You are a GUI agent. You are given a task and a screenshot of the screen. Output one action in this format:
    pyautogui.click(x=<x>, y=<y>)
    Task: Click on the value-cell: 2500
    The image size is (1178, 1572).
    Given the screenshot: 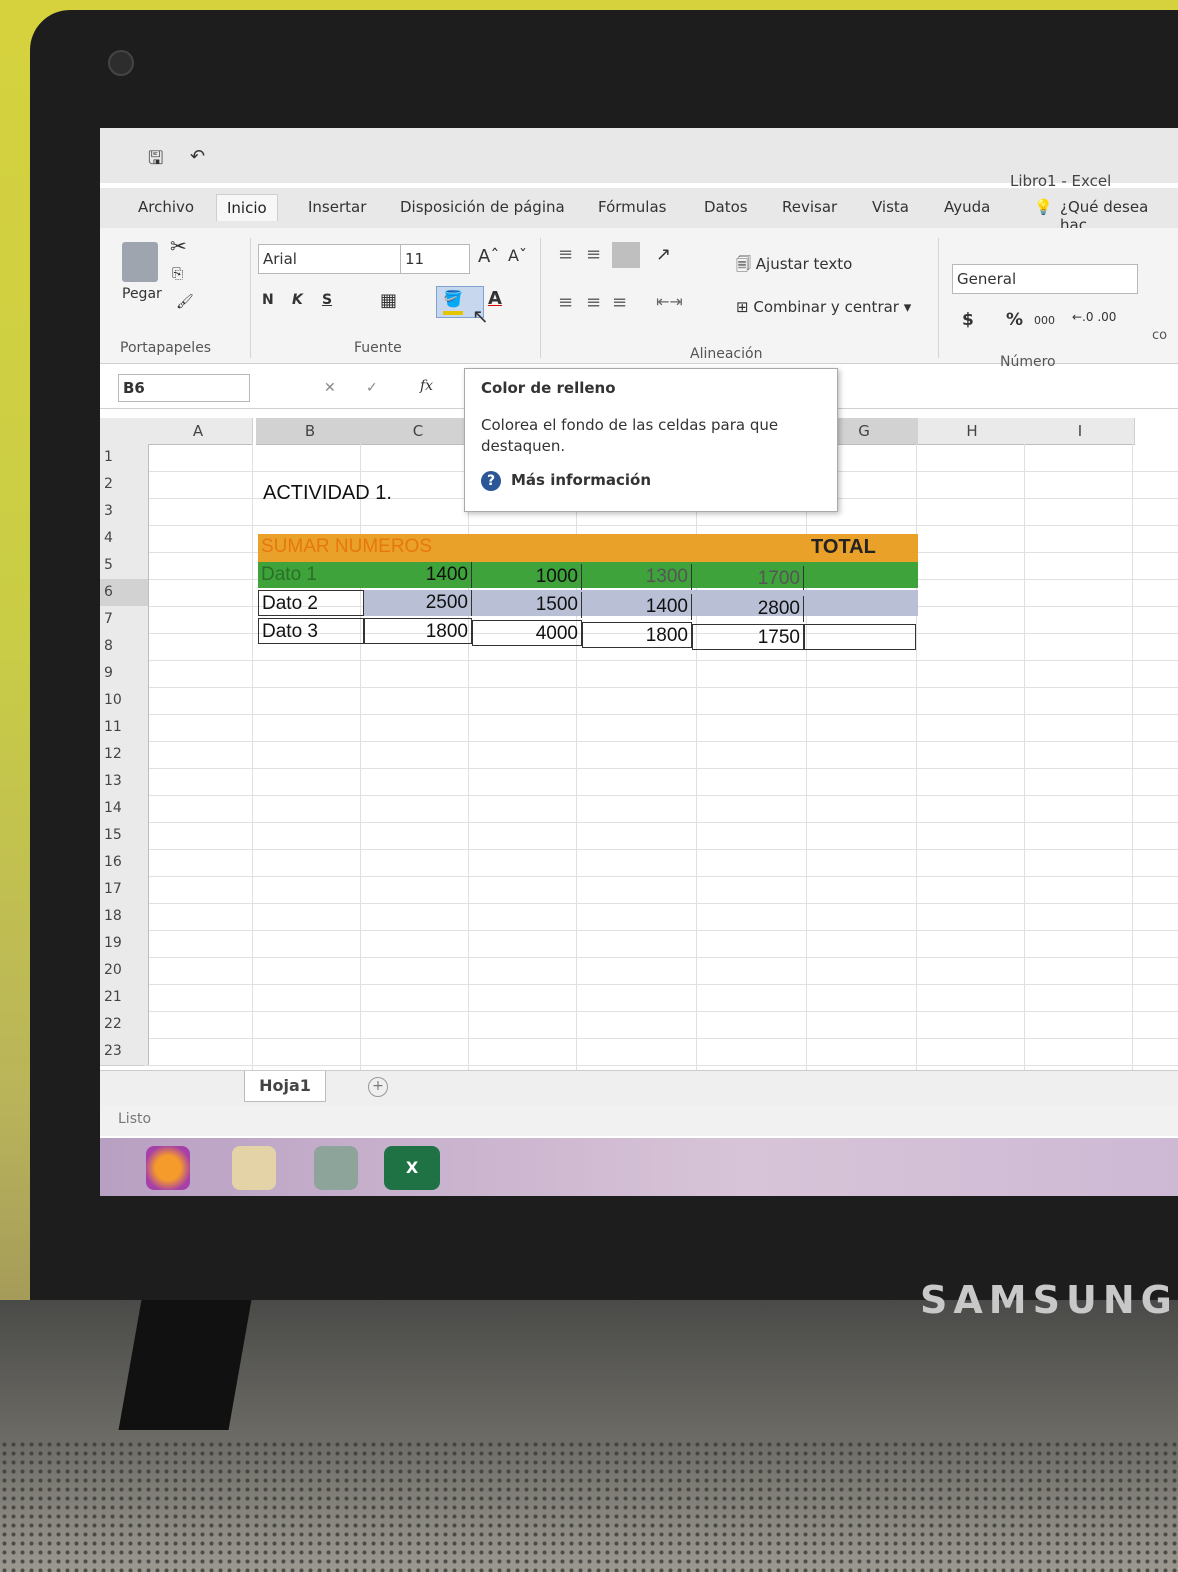 What is the action you would take?
    pyautogui.click(x=418, y=603)
    